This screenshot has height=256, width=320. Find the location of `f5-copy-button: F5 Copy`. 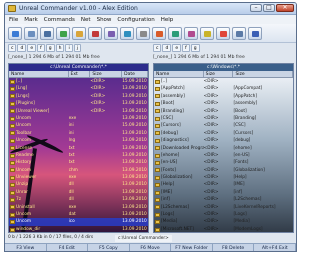

f5-copy-button: F5 Copy is located at coordinates (109, 247).